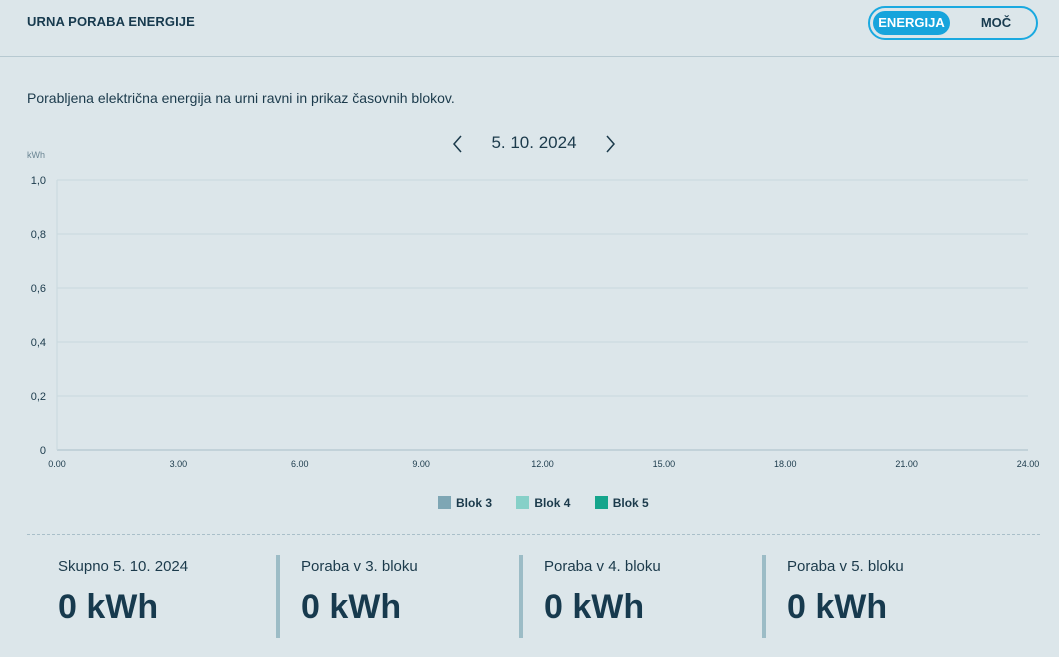  What do you see at coordinates (953, 23) in the screenshot?
I see `view-toggle: ENERGIJA MOČ` at bounding box center [953, 23].